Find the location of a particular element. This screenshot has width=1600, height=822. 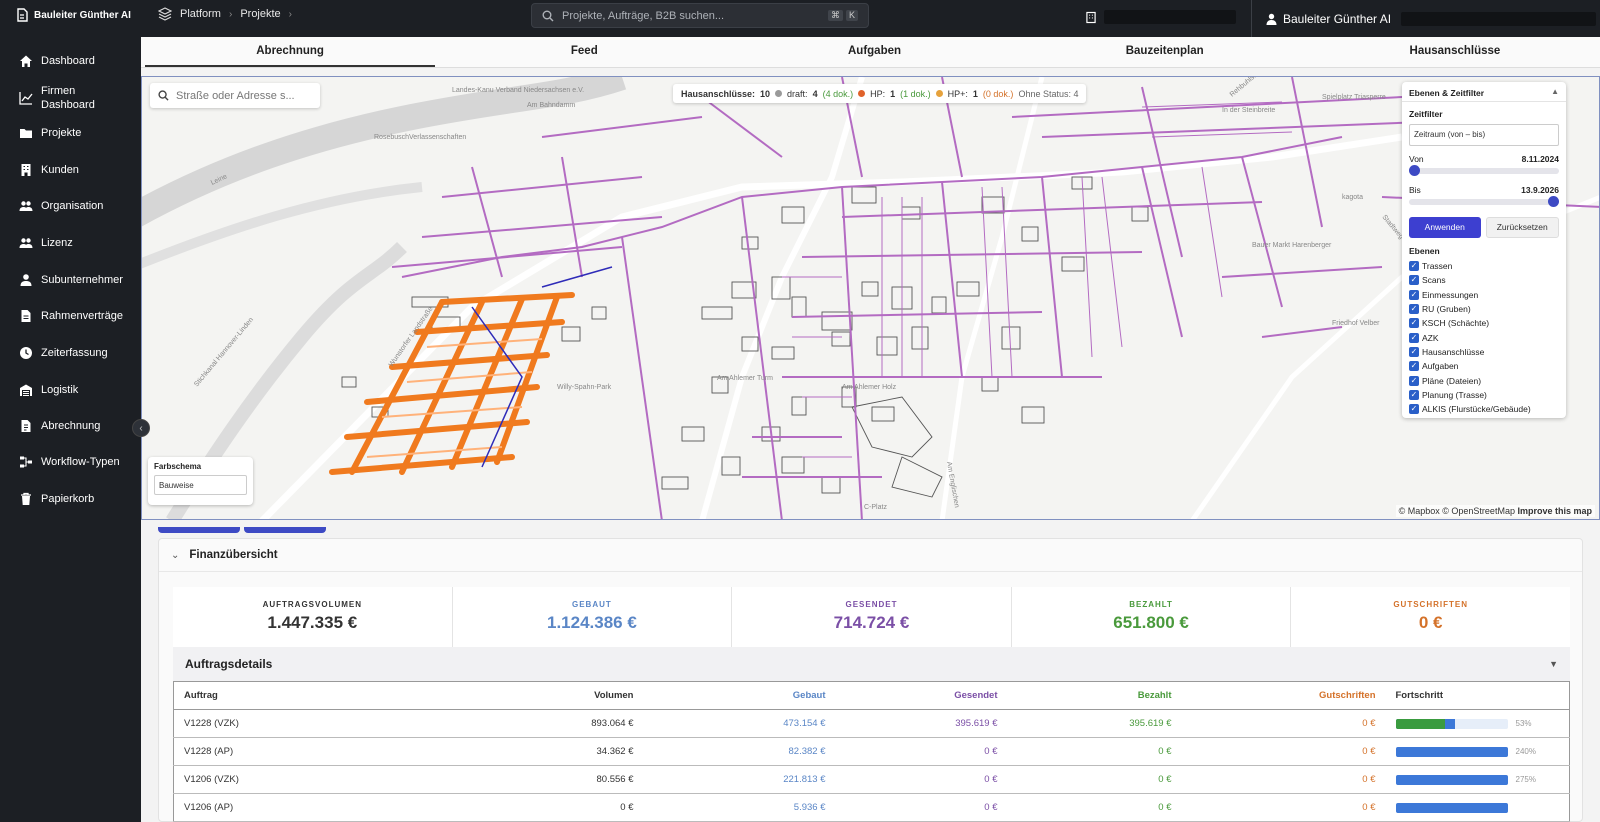

finance-panel-header: ⌄ Finanzübersicht is located at coordinates (870, 555).